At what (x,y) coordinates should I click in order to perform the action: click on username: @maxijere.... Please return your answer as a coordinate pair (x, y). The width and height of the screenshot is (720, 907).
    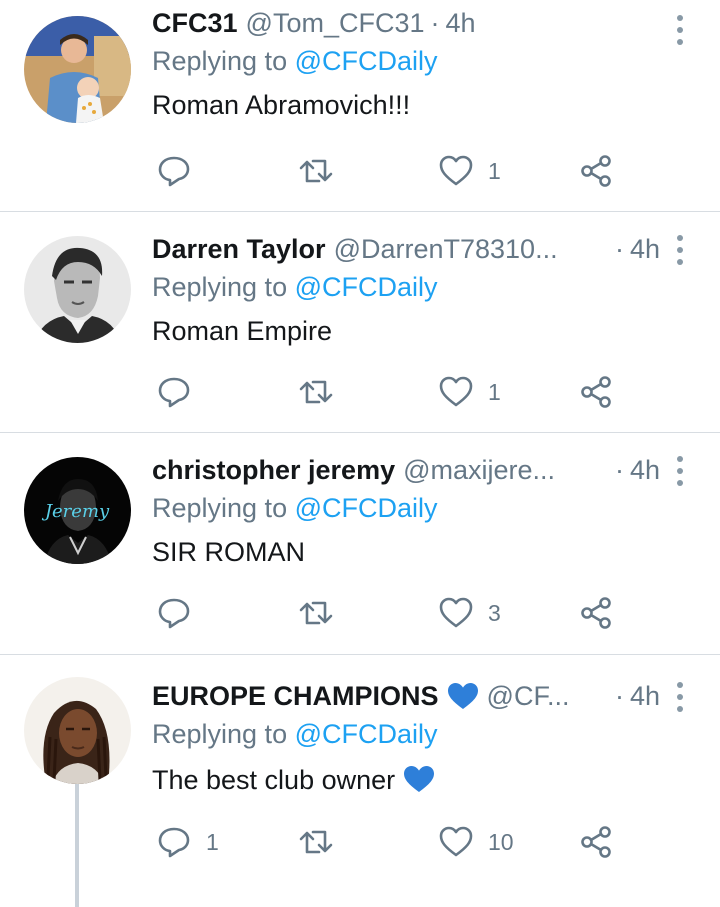
    Looking at the image, I should click on (479, 470).